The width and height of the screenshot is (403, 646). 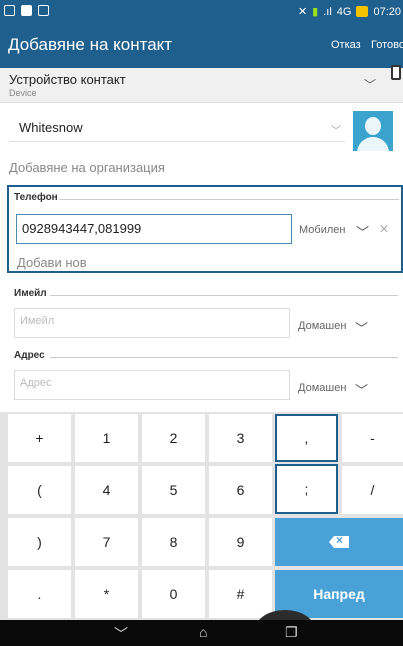 I want to click on key-1: 1, so click(x=106, y=438).